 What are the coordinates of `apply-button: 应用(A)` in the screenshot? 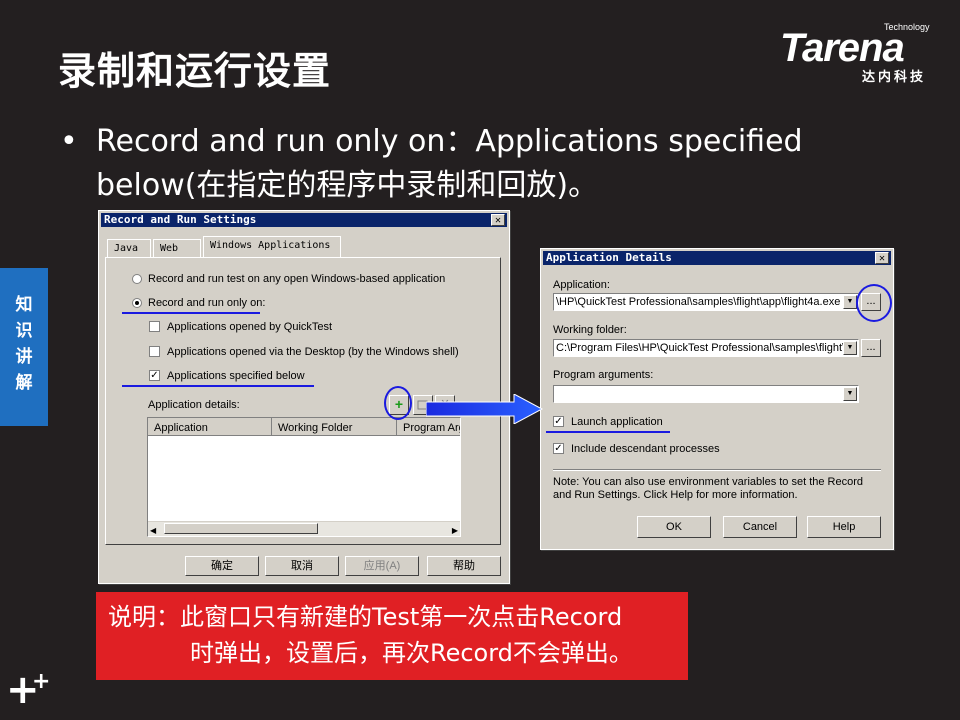 It's located at (382, 566).